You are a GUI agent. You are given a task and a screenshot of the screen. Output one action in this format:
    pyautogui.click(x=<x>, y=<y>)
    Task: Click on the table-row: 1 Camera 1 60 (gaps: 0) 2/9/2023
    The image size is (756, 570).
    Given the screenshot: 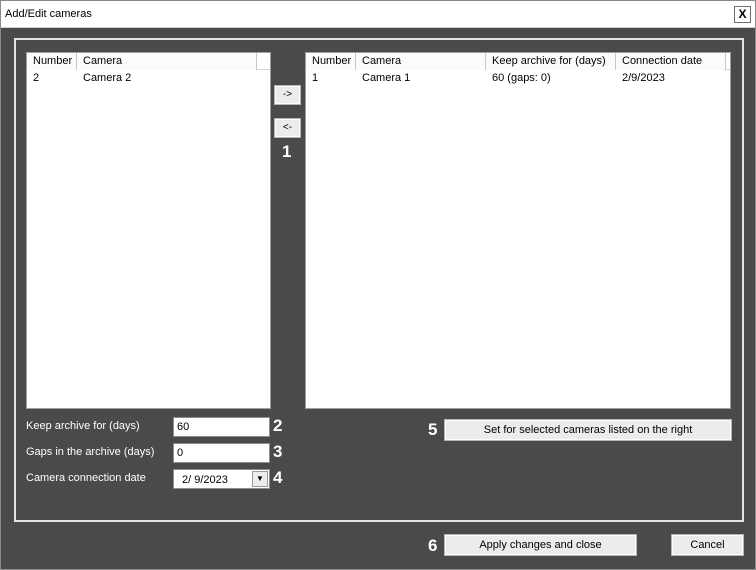 What is the action you would take?
    pyautogui.click(x=518, y=78)
    